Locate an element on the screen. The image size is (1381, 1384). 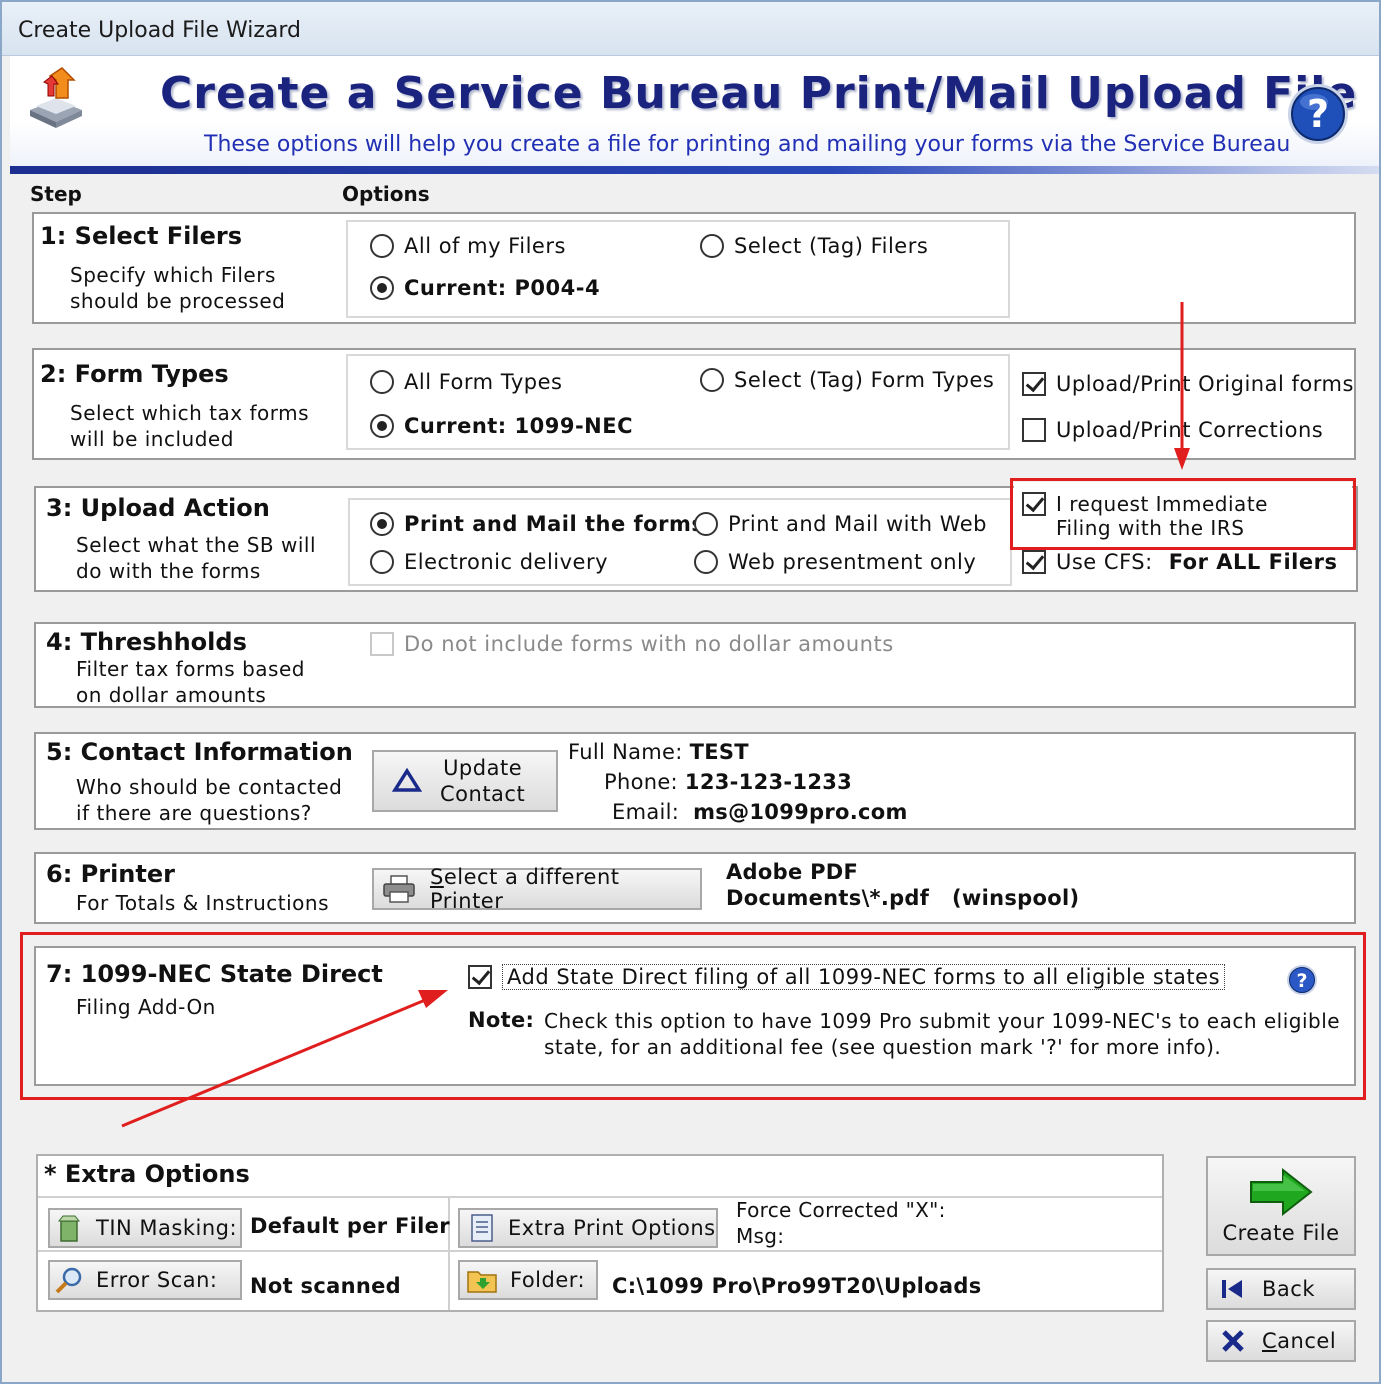
arrow-line-diagonal is located at coordinates (276, 1062).